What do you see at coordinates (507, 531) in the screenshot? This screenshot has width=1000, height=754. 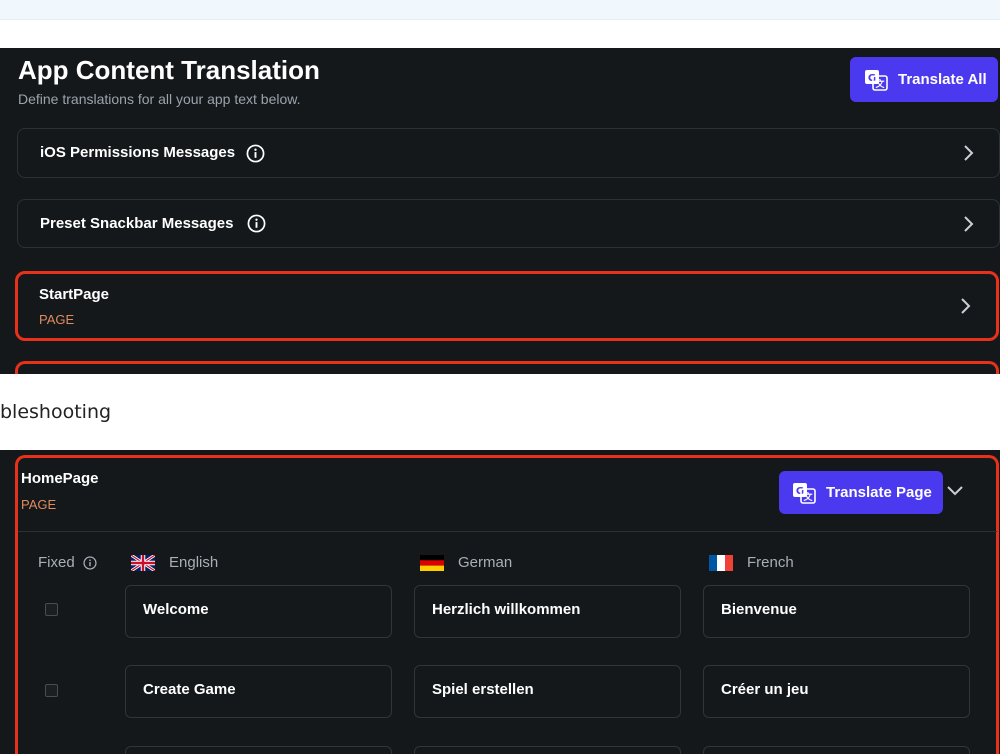 I see `home-divider` at bounding box center [507, 531].